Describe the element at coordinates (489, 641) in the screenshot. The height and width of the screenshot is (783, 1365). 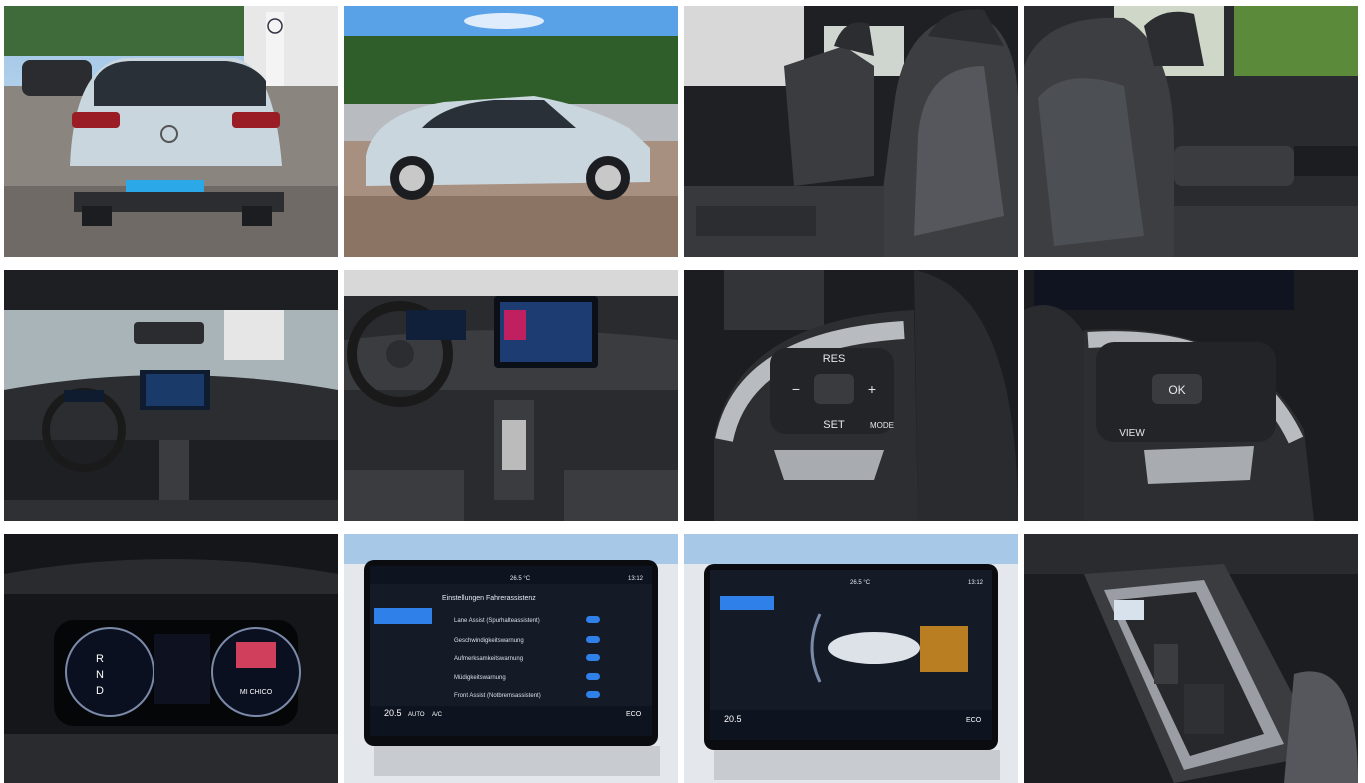
I see `assist-item-2: Geschwindigkeitswarnung` at that location.